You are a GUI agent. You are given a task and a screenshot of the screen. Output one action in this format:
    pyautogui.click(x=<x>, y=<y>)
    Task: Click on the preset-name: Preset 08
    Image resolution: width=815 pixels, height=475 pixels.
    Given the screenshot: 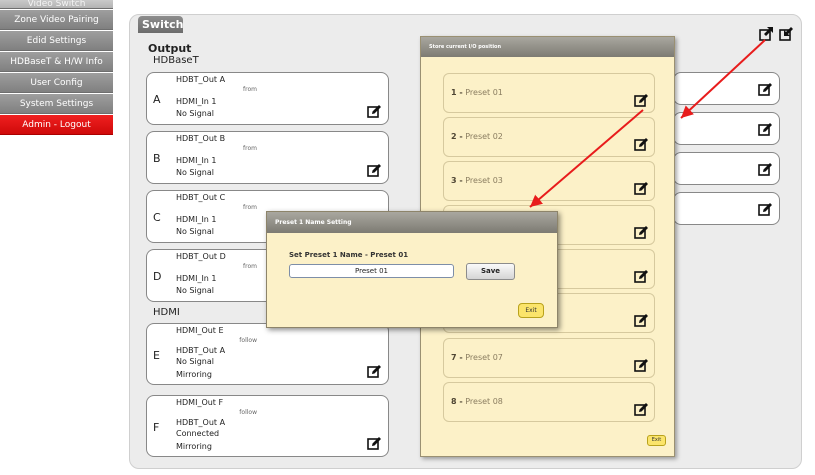 What is the action you would take?
    pyautogui.click(x=484, y=401)
    